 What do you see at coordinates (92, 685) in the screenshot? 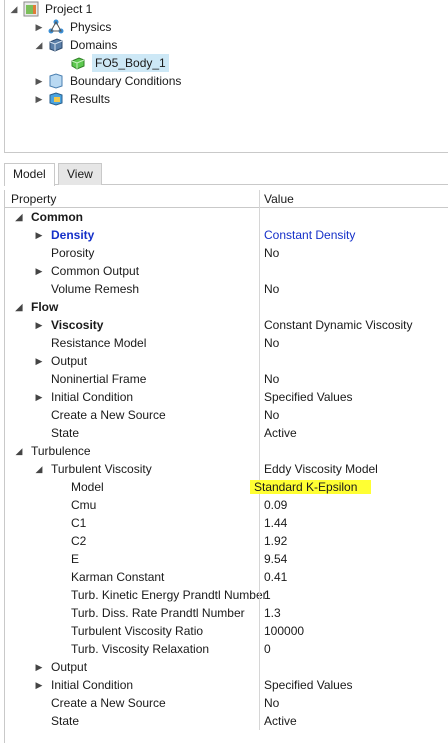
I see `property-label: Initial Condition` at bounding box center [92, 685].